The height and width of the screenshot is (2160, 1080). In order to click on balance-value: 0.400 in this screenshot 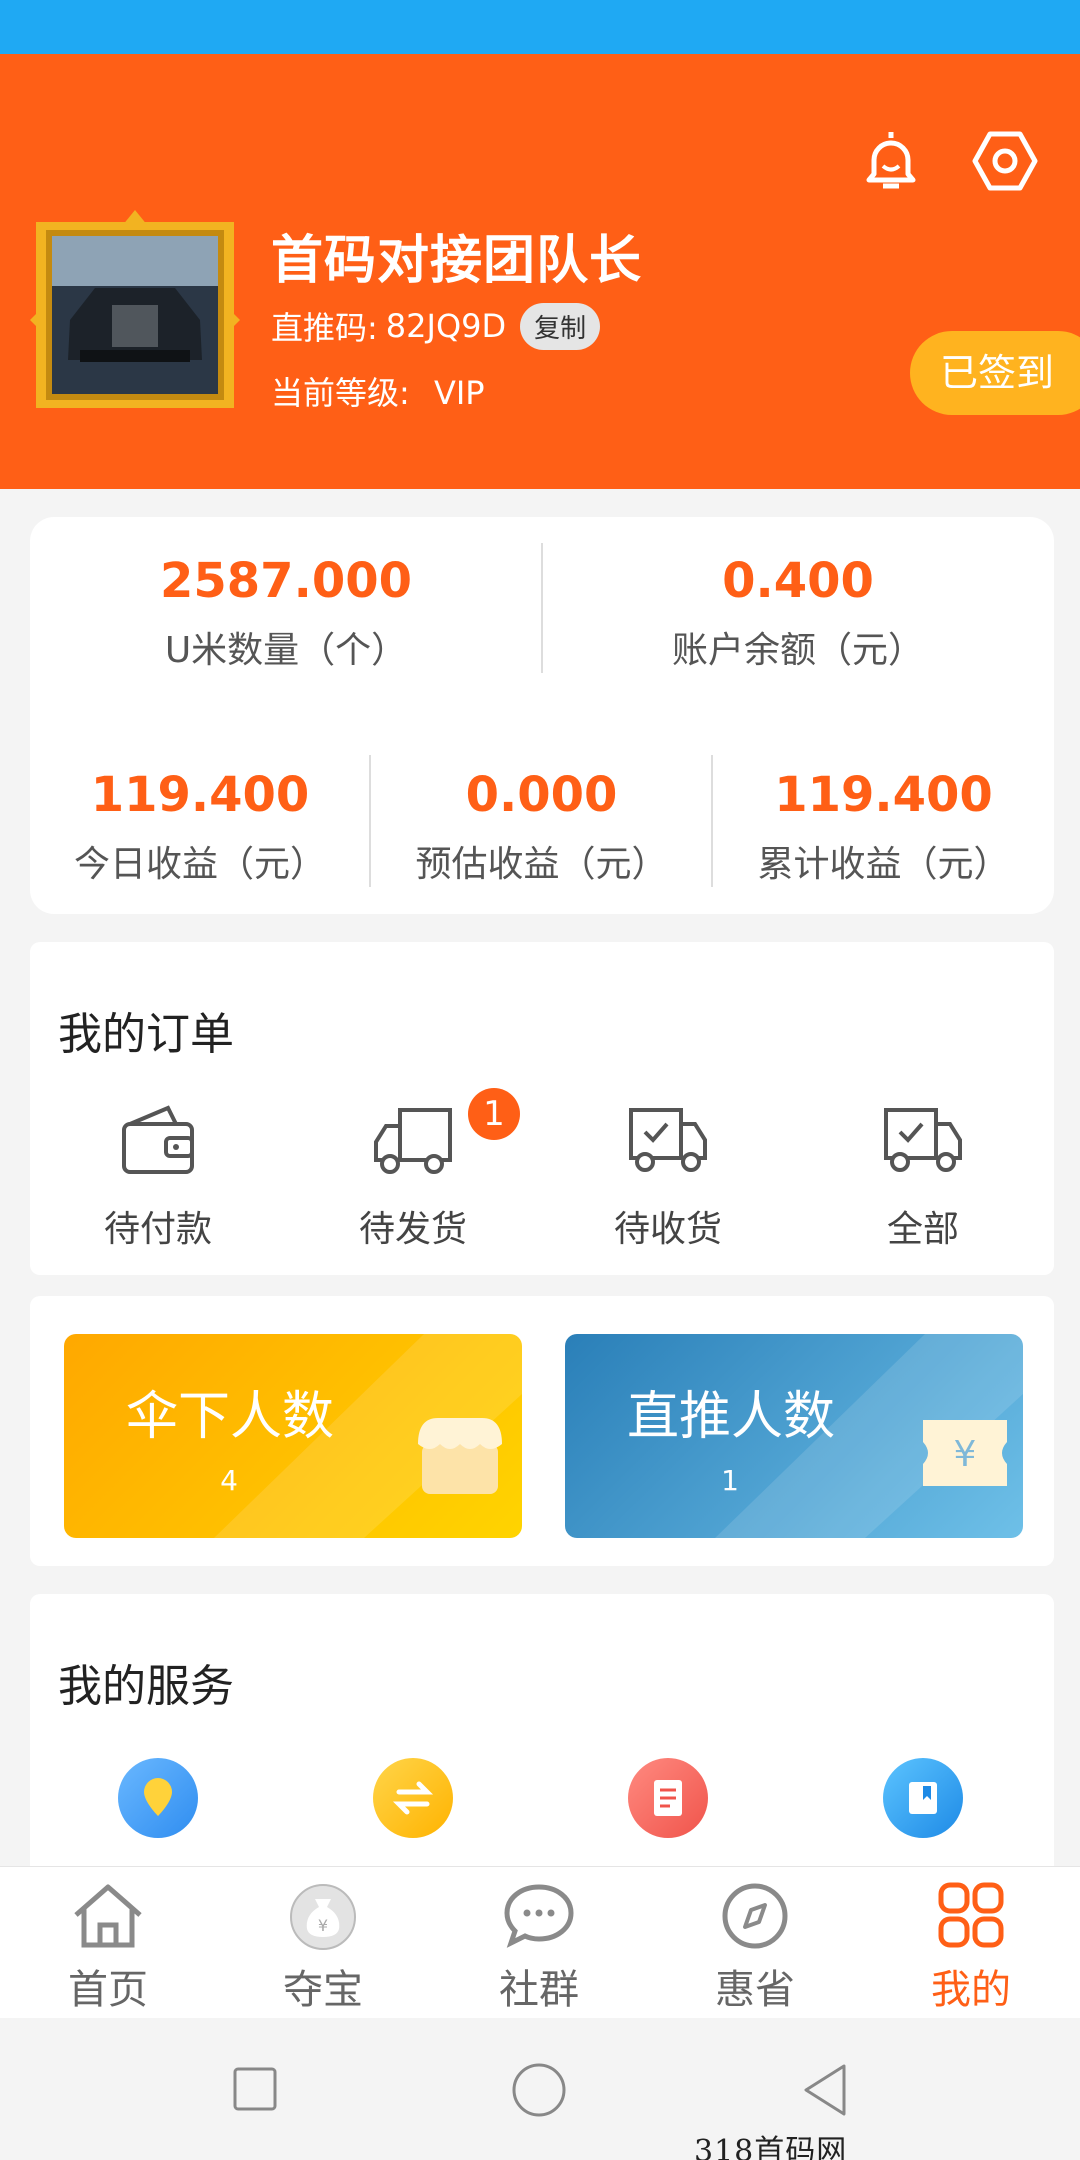, I will do `click(798, 581)`.